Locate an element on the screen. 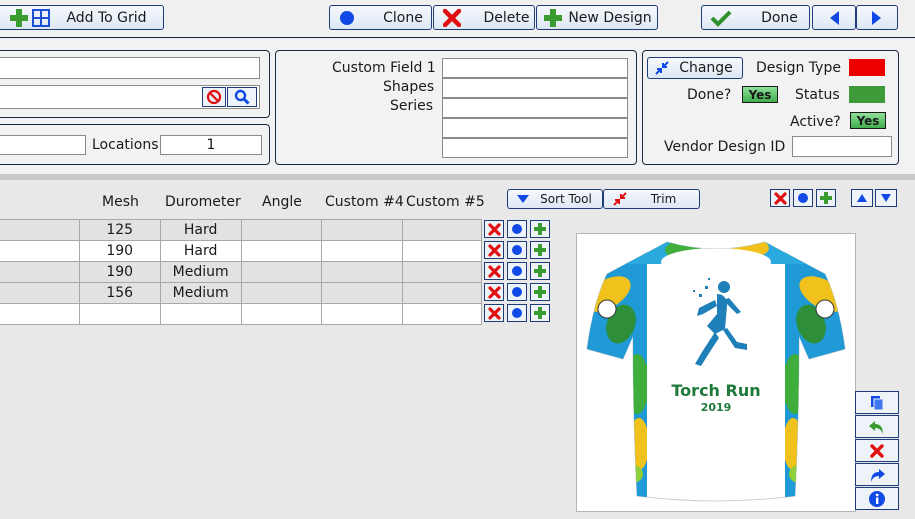 This screenshot has width=915, height=519. active-yes-toggle: Yes is located at coordinates (868, 120).